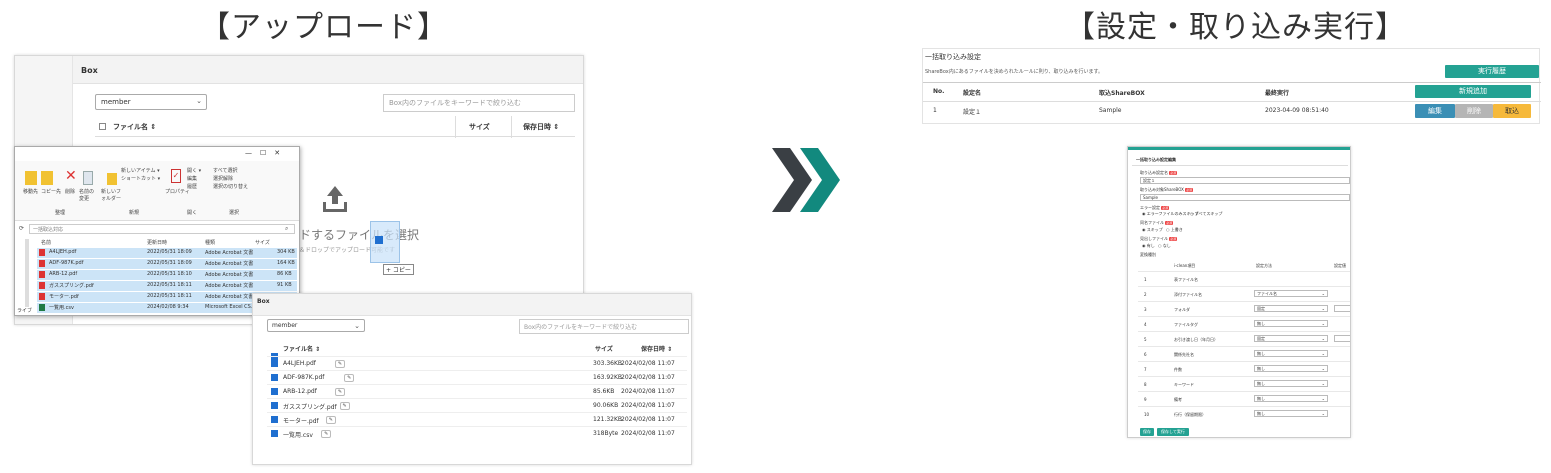 The image size is (1551, 473). Describe the element at coordinates (477, 419) in the screenshot. I see `box-file-row: モーター.pdf 121.32KB 2024/02/08 11:07 ✎` at that location.